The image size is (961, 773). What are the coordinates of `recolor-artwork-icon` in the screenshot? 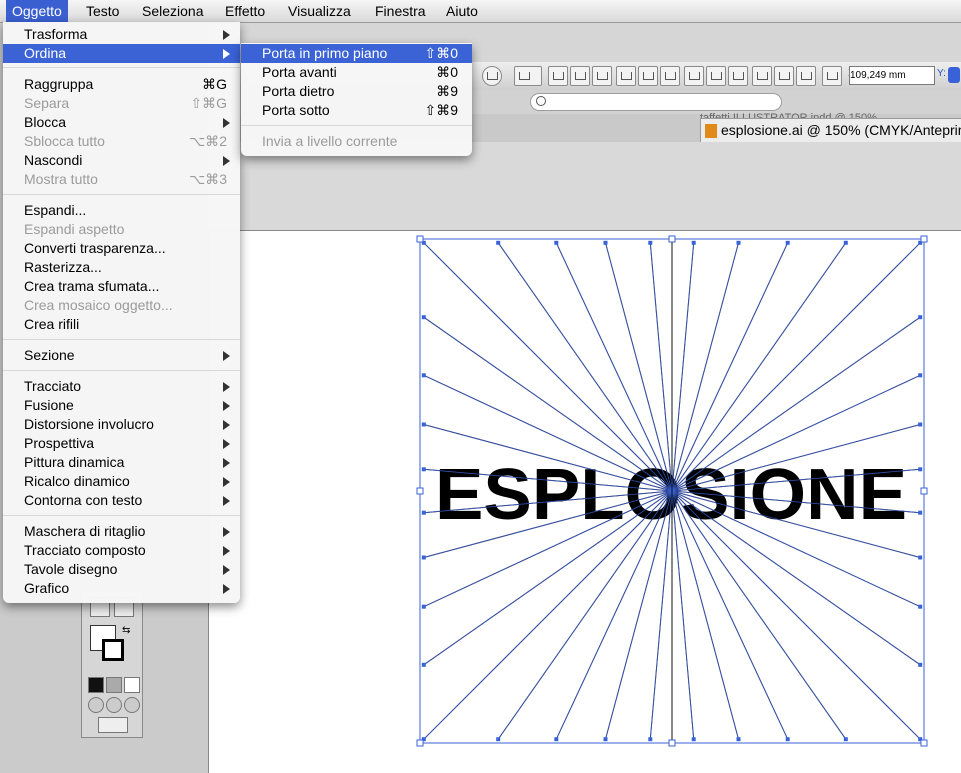 It's located at (492, 76).